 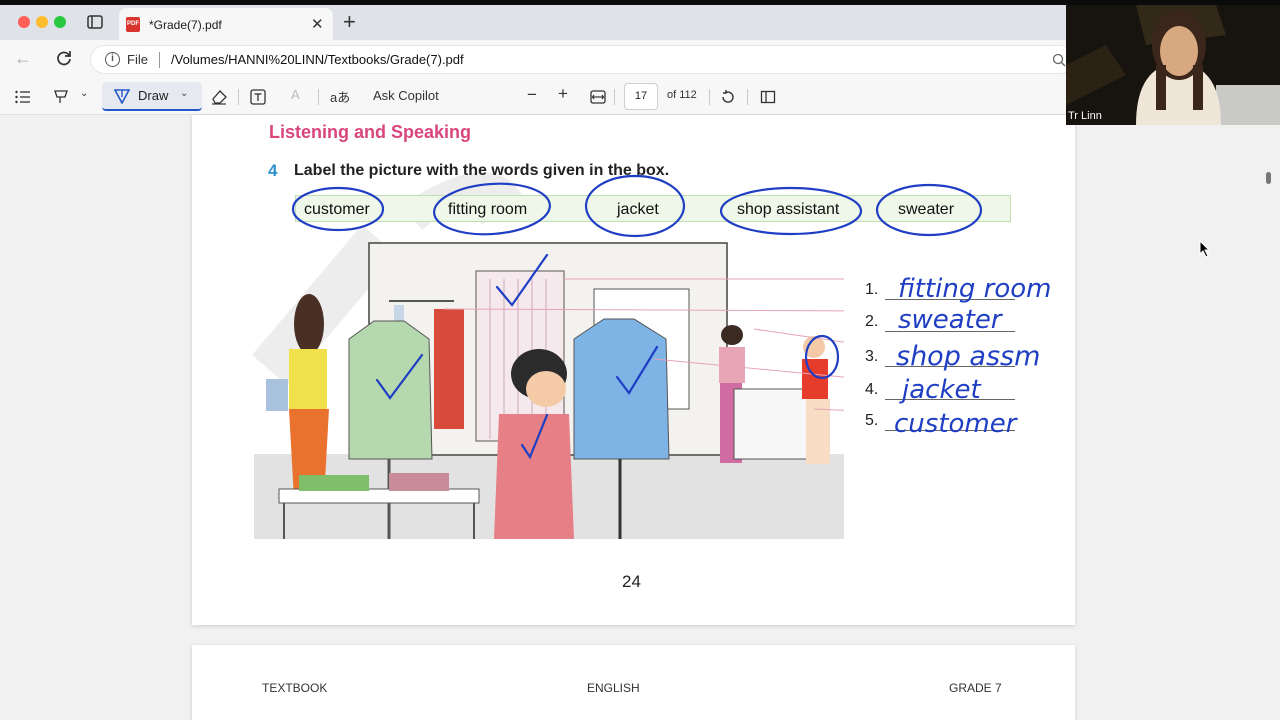 What do you see at coordinates (60, 22) in the screenshot?
I see `window-maximize-button` at bounding box center [60, 22].